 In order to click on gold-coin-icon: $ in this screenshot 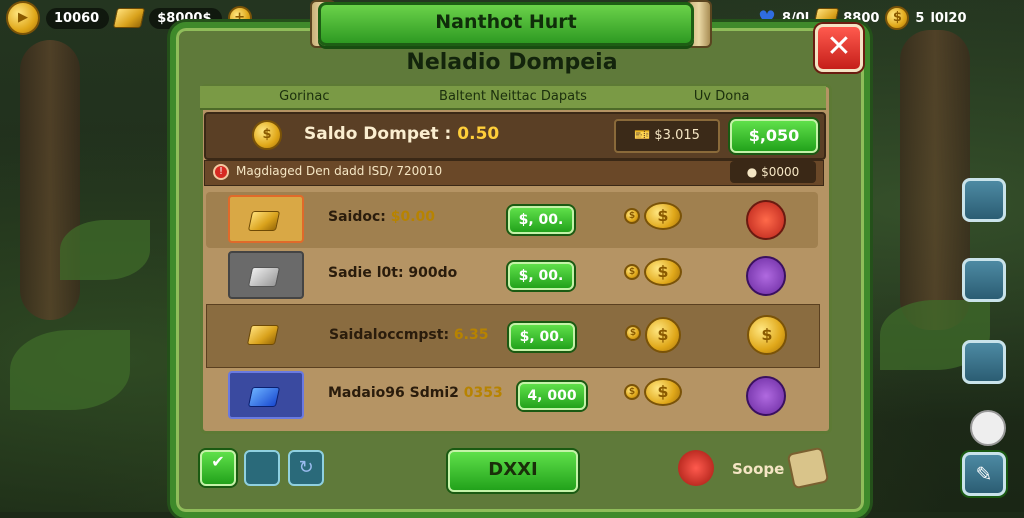, I will do `click(767, 335)`.